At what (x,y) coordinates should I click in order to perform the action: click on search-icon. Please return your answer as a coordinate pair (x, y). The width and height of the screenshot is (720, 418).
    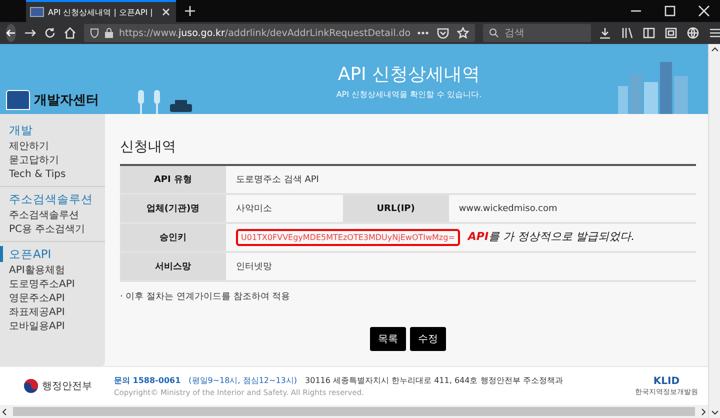
    Looking at the image, I should click on (493, 33).